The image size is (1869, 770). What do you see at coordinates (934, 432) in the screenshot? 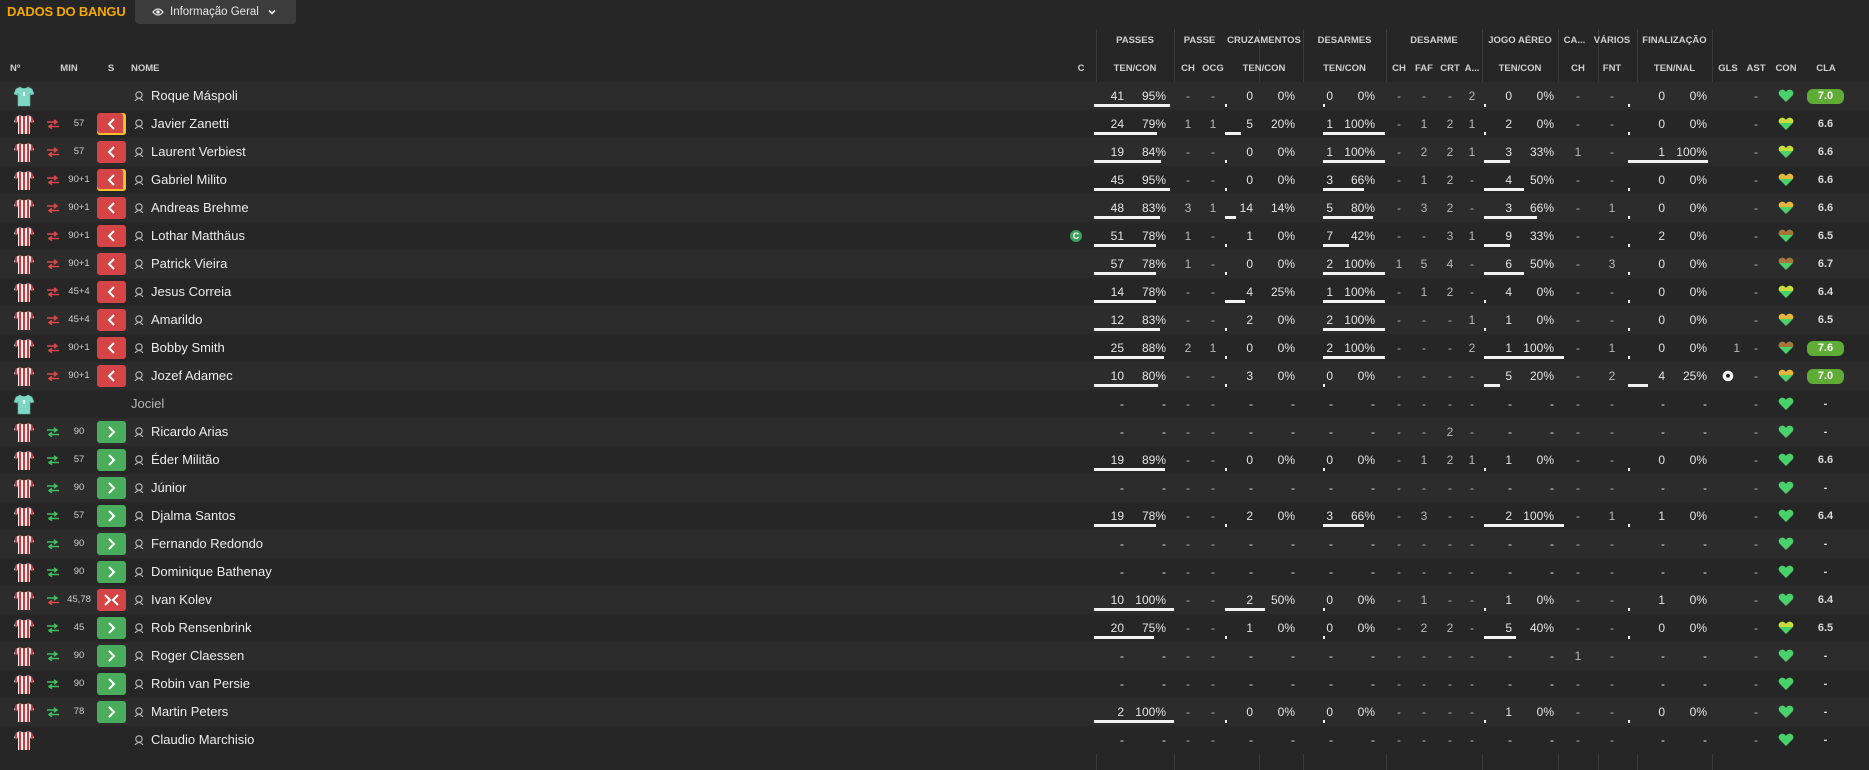
I see `table-row: 90 Ricardo Arias - - - - - - - - - - 2 - - - - - - - - -` at bounding box center [934, 432].